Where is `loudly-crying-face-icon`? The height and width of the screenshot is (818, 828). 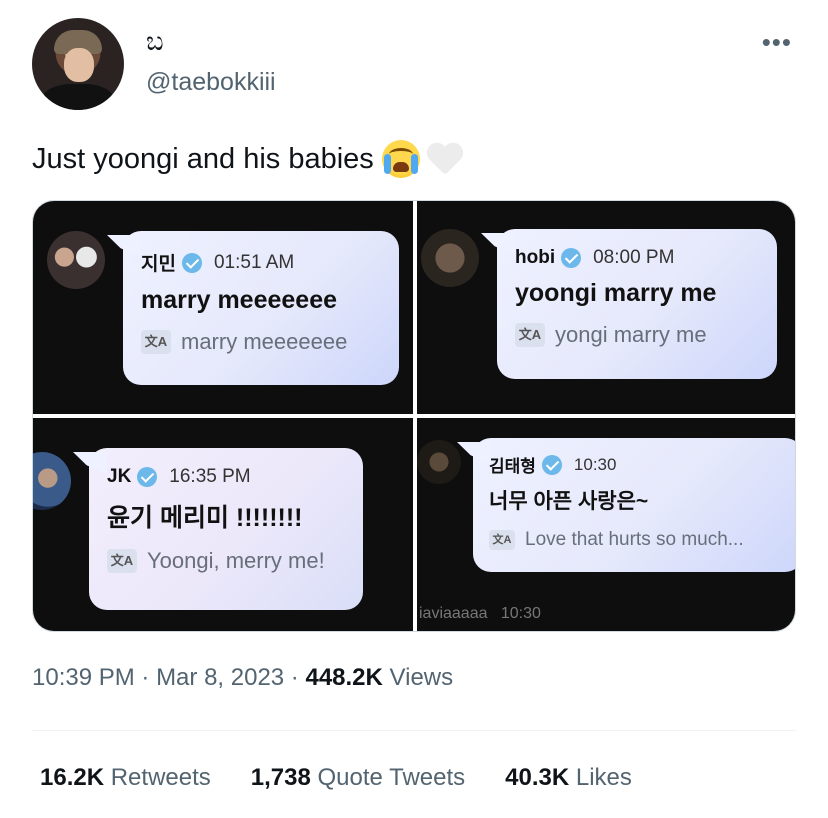
loudly-crying-face-icon is located at coordinates (400, 159).